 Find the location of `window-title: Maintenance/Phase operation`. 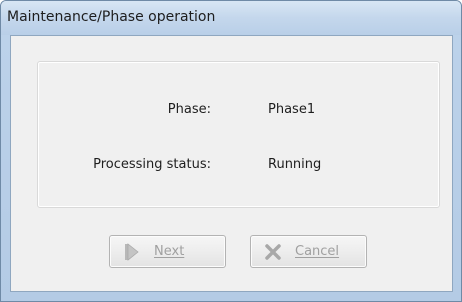

window-title: Maintenance/Phase operation is located at coordinates (111, 17).